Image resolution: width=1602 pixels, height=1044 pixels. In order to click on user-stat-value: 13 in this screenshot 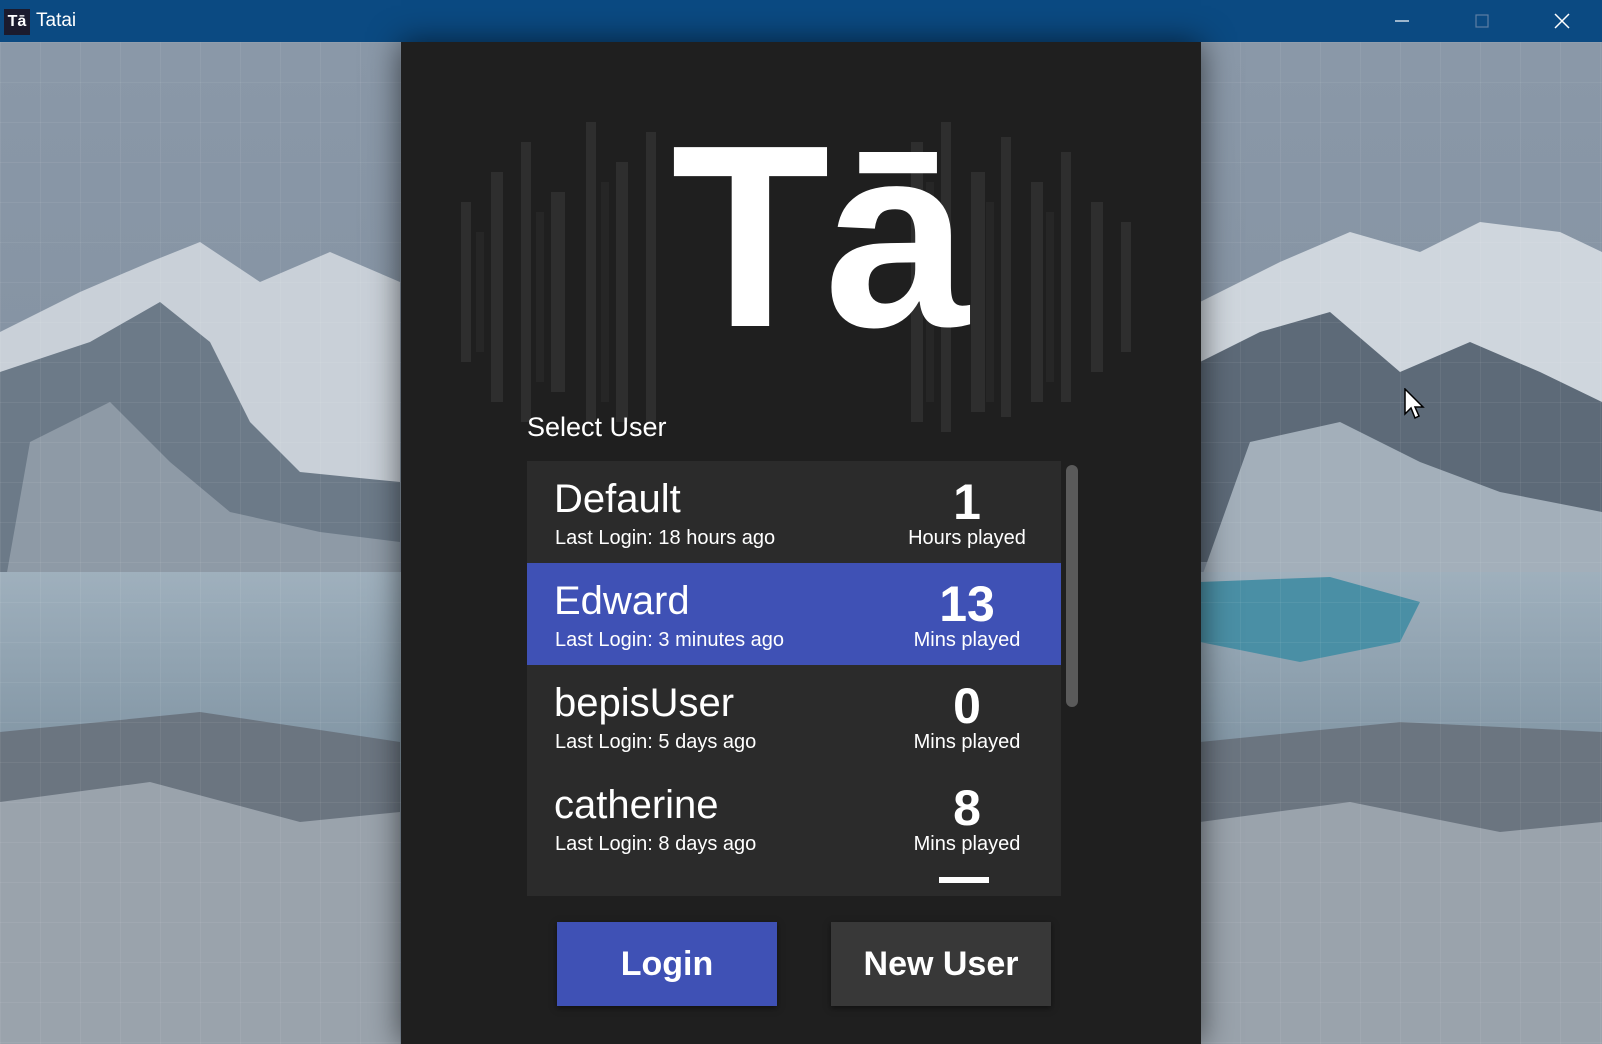, I will do `click(967, 604)`.